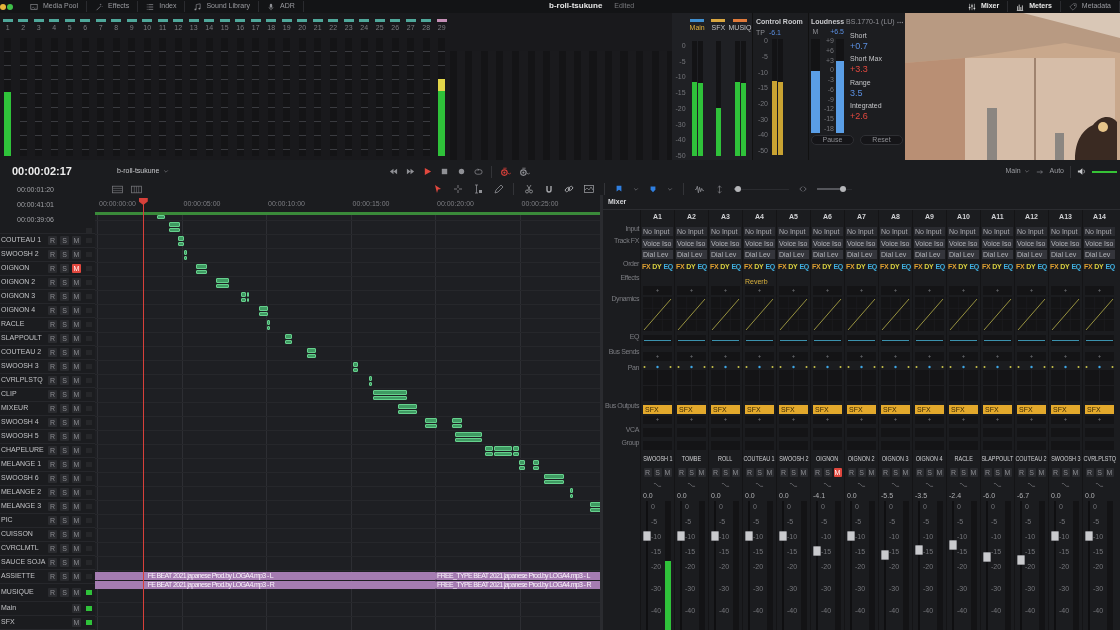 The height and width of the screenshot is (630, 1120). What do you see at coordinates (117, 189) in the screenshot?
I see `track-list-icon` at bounding box center [117, 189].